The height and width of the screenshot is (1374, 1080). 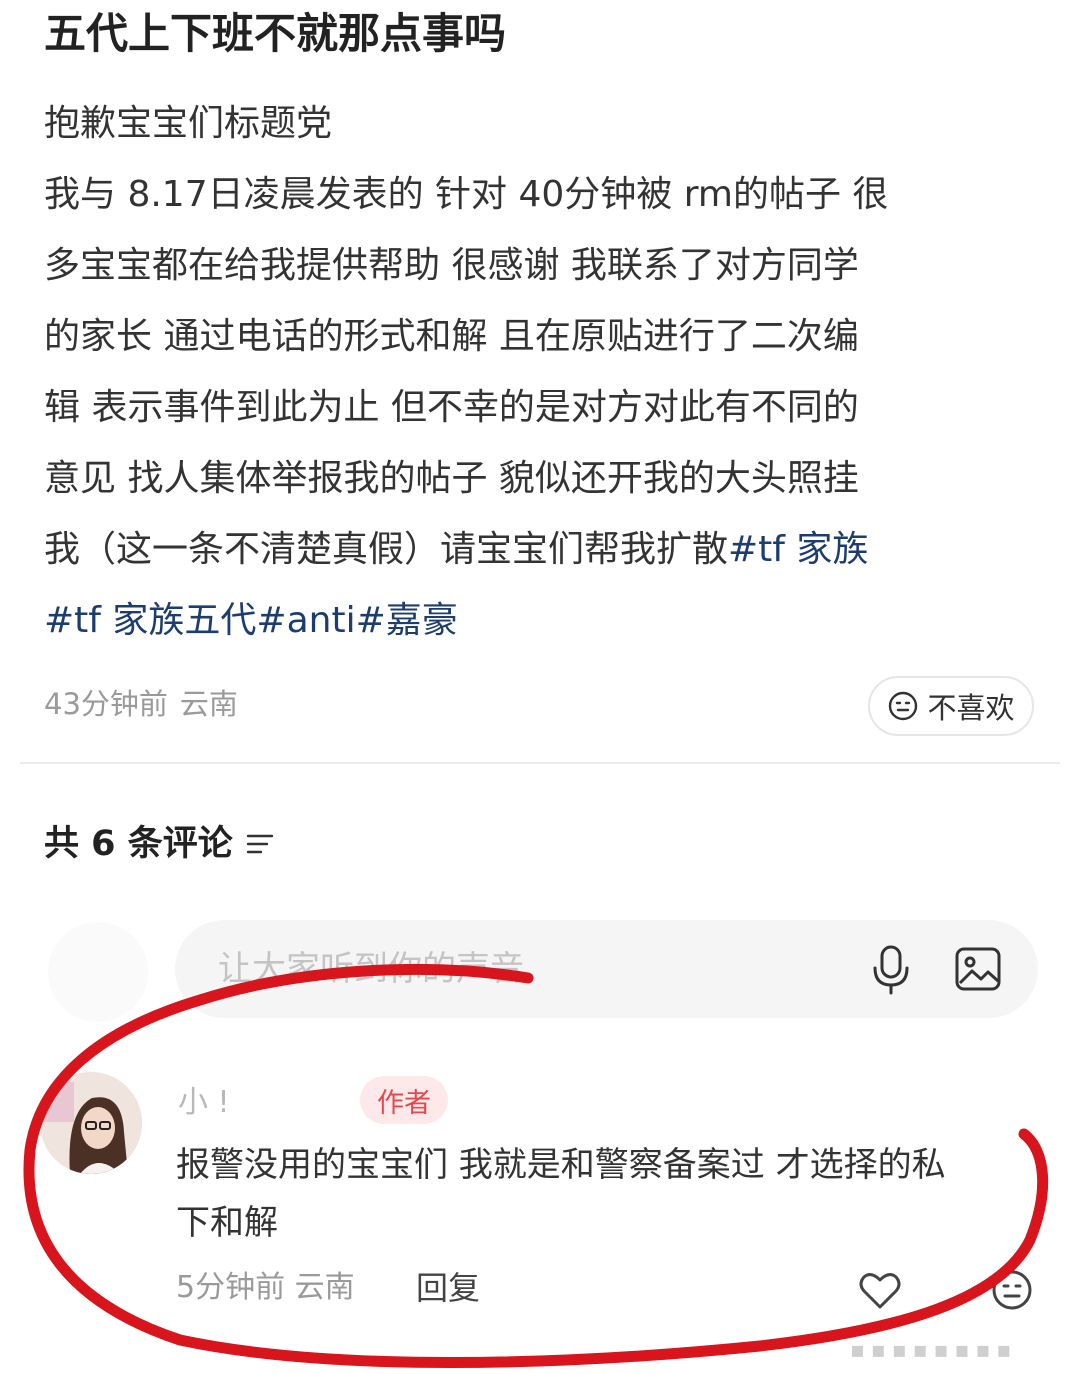 What do you see at coordinates (978, 969) in the screenshot?
I see `image-icon` at bounding box center [978, 969].